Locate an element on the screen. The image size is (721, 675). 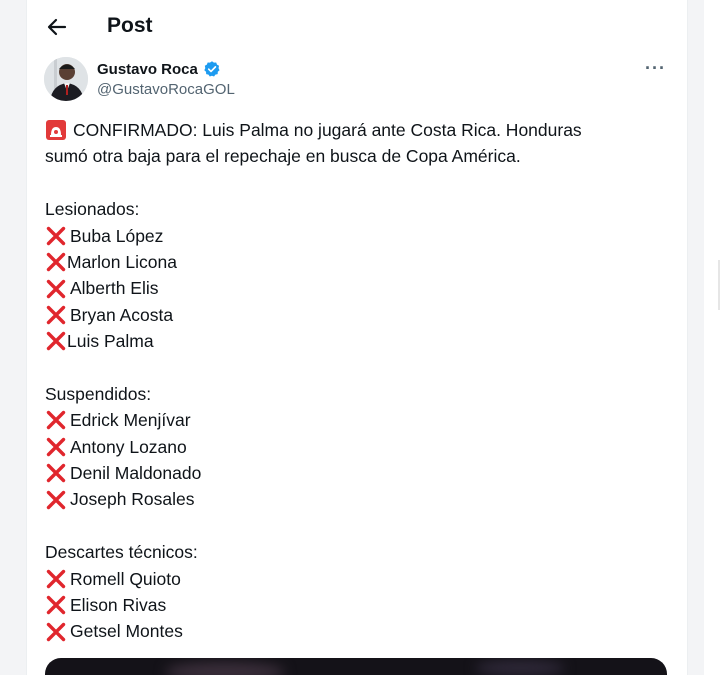
page-title: Post is located at coordinates (130, 25).